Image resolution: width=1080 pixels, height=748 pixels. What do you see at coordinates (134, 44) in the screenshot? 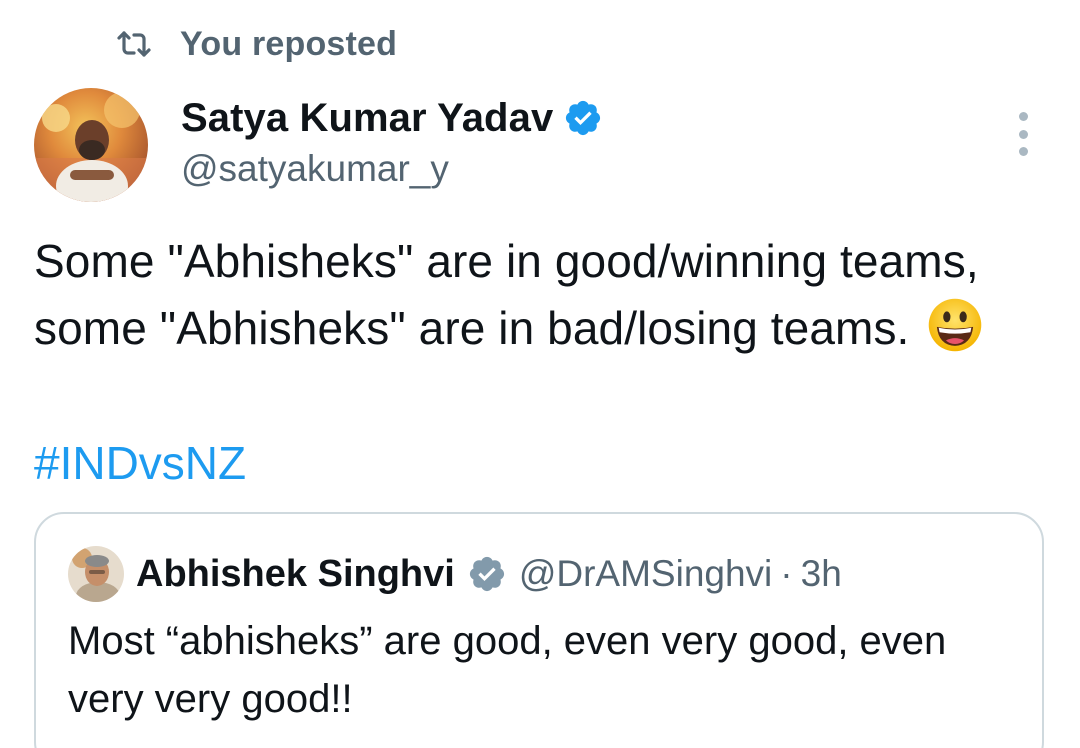
I see `repost-icon` at bounding box center [134, 44].